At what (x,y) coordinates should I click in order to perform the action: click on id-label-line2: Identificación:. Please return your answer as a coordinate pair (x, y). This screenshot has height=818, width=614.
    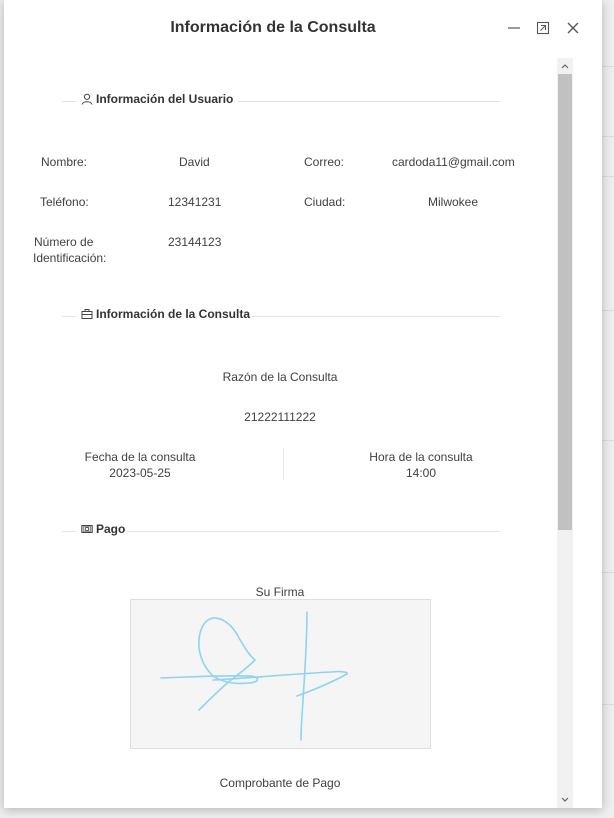
    Looking at the image, I should click on (70, 258).